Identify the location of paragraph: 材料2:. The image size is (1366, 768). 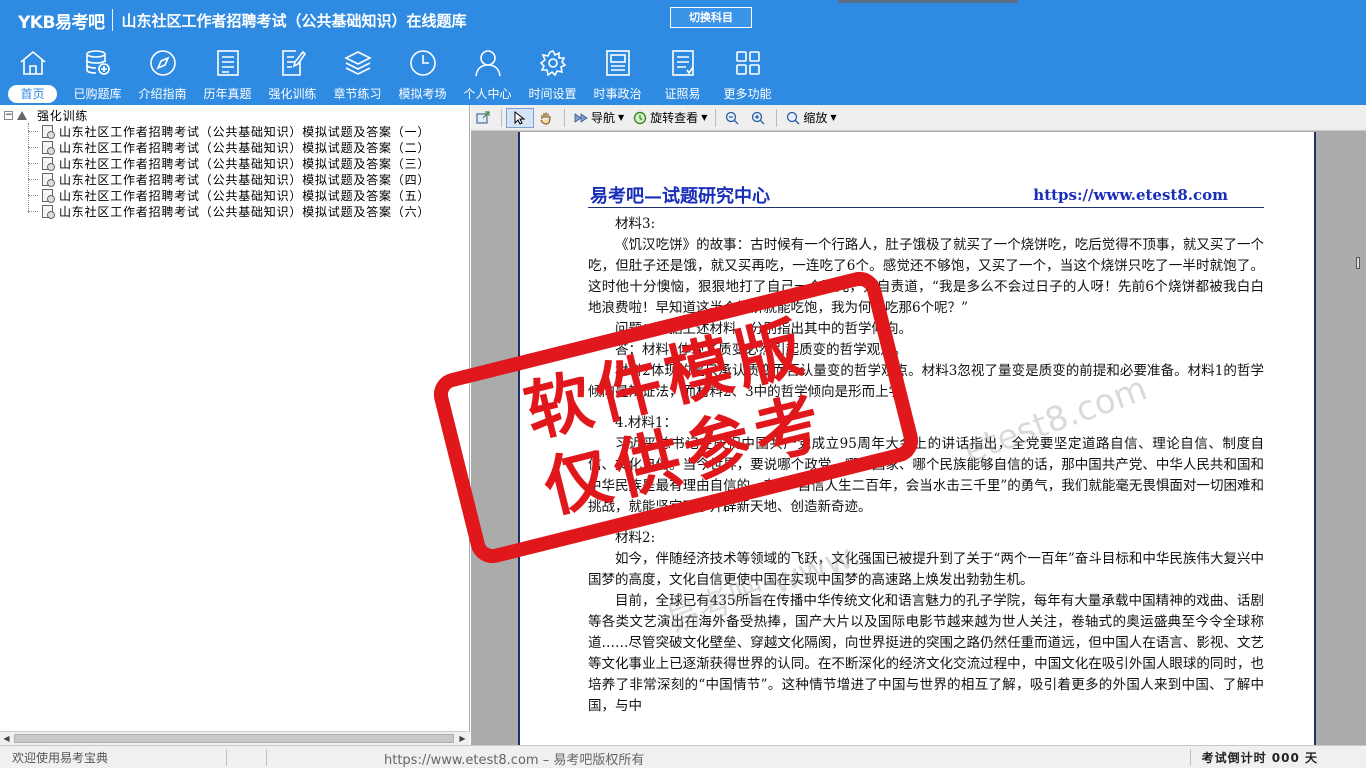
(635, 538).